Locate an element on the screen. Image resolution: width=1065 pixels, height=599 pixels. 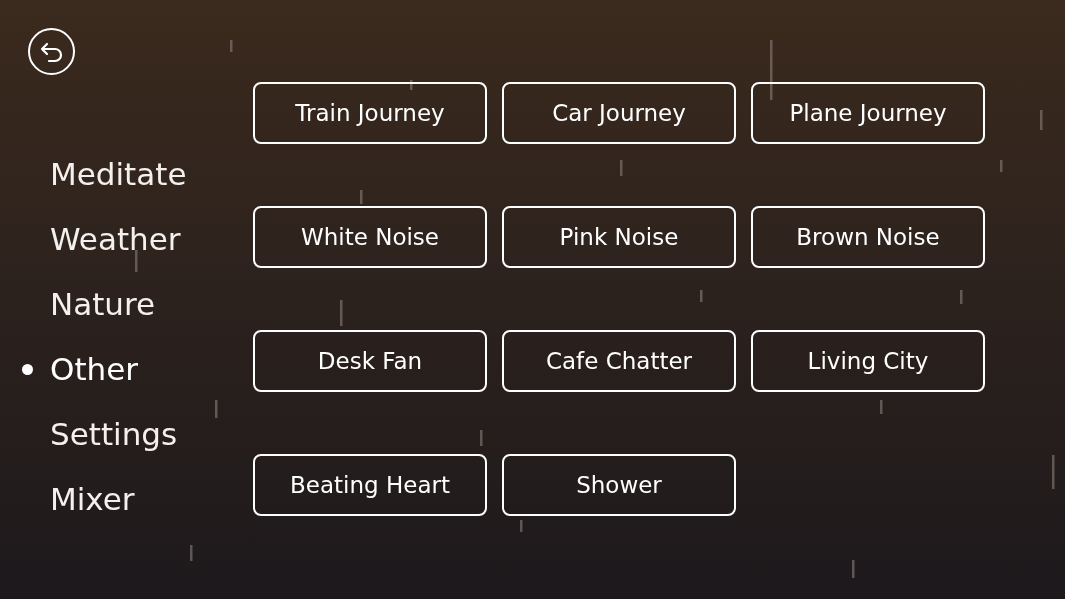
nav-item: Meditate is located at coordinates (118, 174).